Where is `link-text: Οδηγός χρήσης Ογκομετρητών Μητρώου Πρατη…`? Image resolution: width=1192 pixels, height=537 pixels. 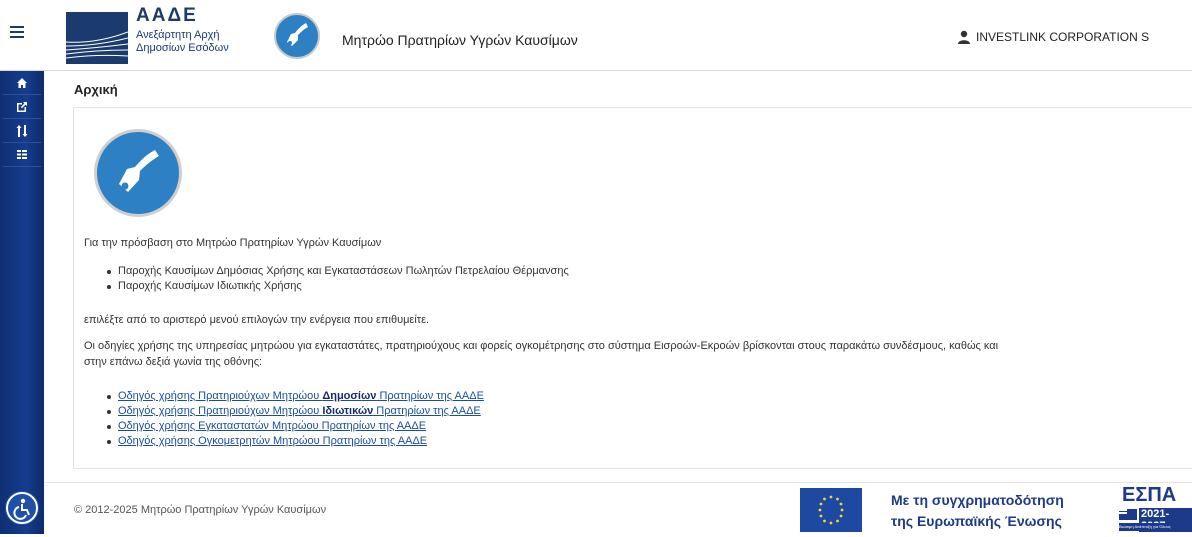 link-text: Οδηγός χρήσης Ογκομετρητών Μητρώου Πρατη… is located at coordinates (273, 441).